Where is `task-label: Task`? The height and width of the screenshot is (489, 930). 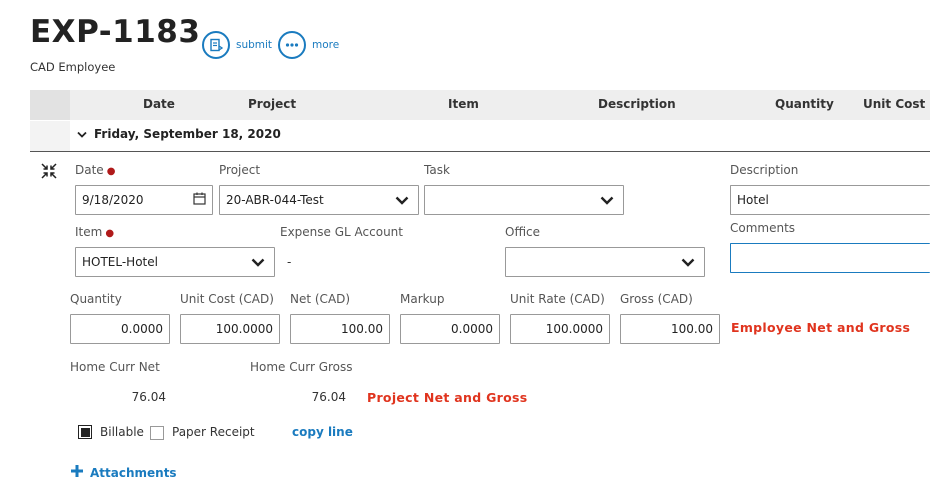
task-label: Task is located at coordinates (437, 170).